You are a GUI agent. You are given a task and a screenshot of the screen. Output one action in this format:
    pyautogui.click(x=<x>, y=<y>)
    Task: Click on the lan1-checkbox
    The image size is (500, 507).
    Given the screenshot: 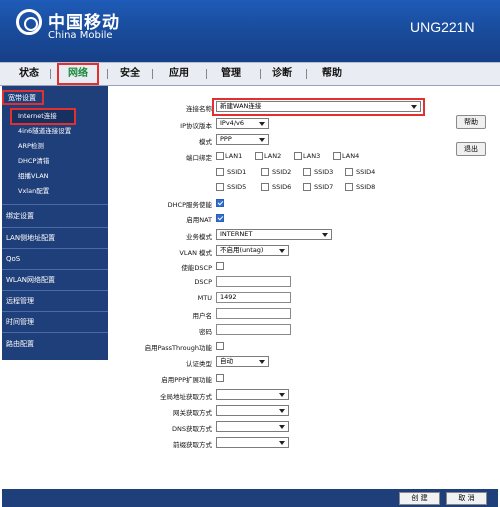 What is the action you would take?
    pyautogui.click(x=220, y=156)
    